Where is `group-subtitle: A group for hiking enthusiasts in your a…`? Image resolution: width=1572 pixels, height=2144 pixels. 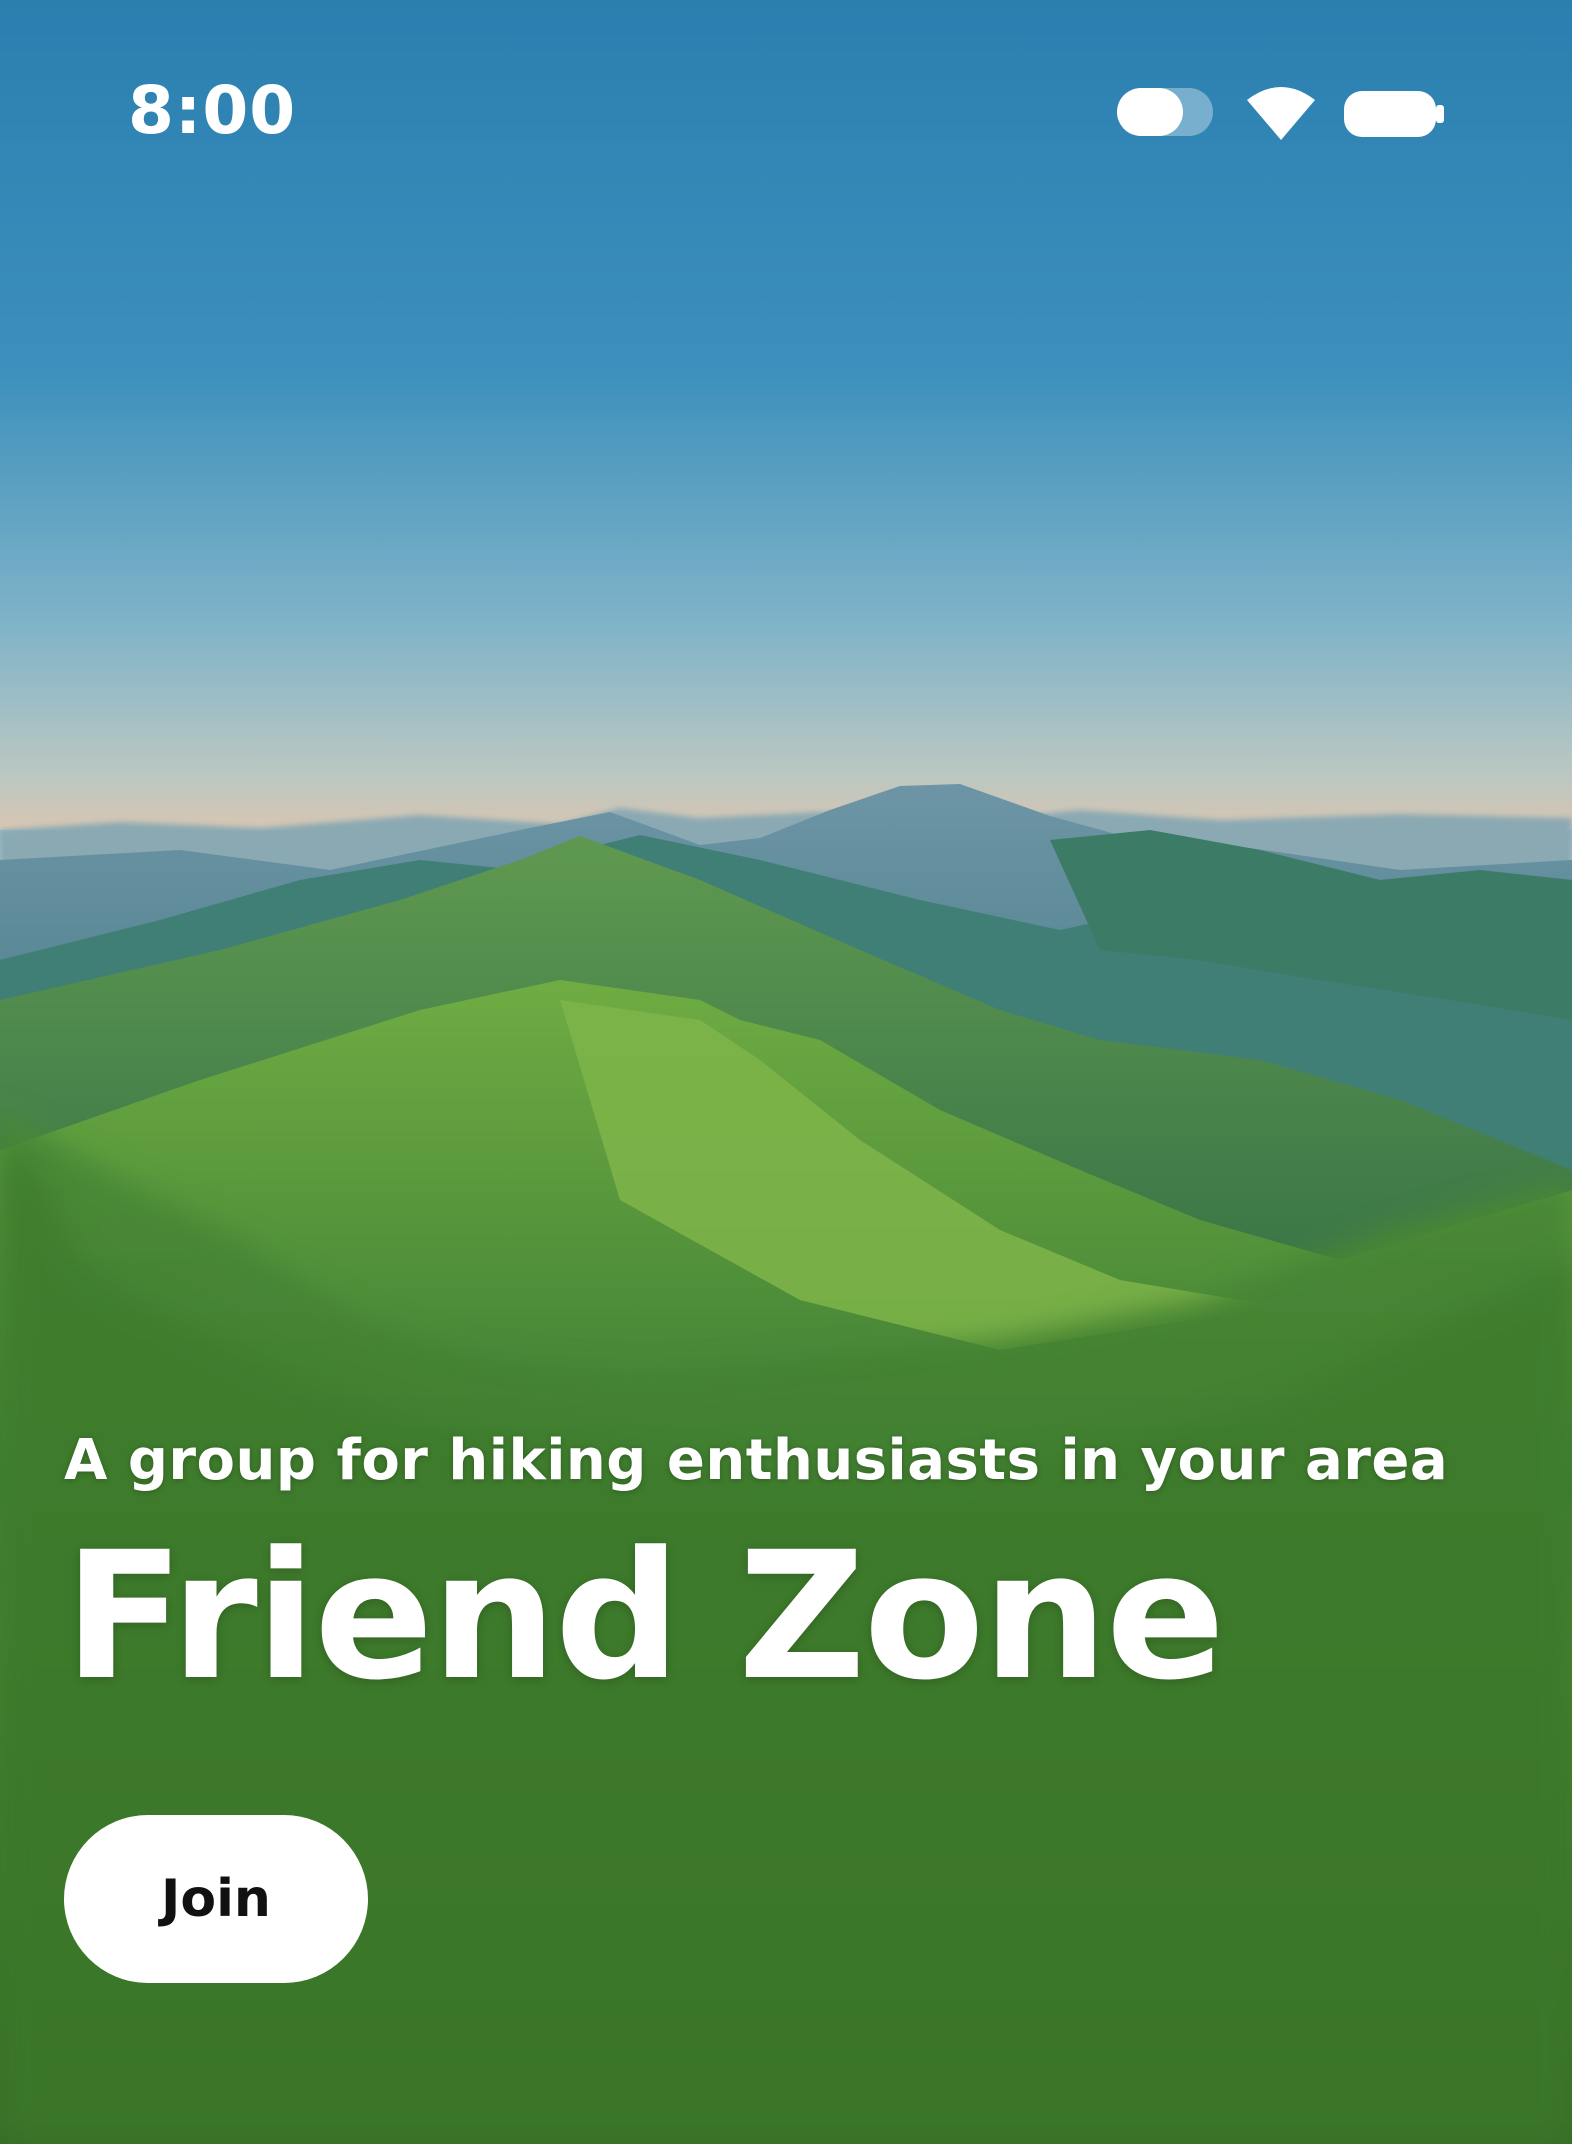
group-subtitle: A group for hiking enthusiasts in your a… is located at coordinates (756, 1460).